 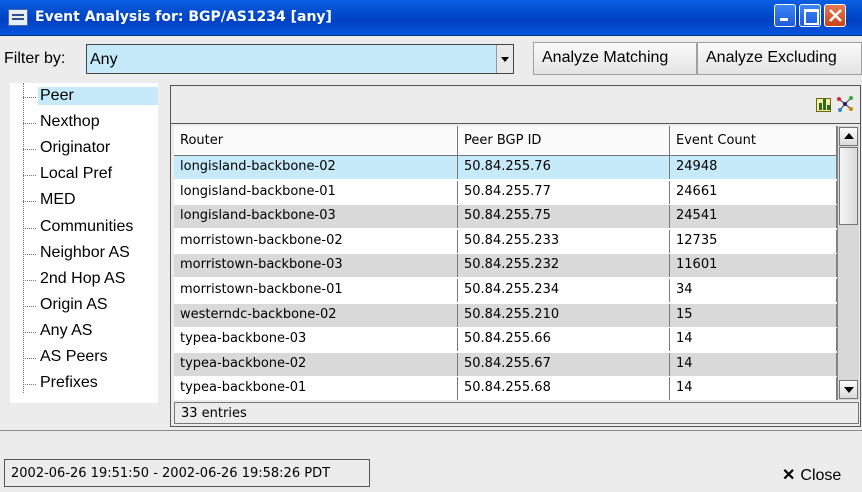 What do you see at coordinates (564, 266) in the screenshot?
I see `peer-bgp-id-cell: 50.84.255.232` at bounding box center [564, 266].